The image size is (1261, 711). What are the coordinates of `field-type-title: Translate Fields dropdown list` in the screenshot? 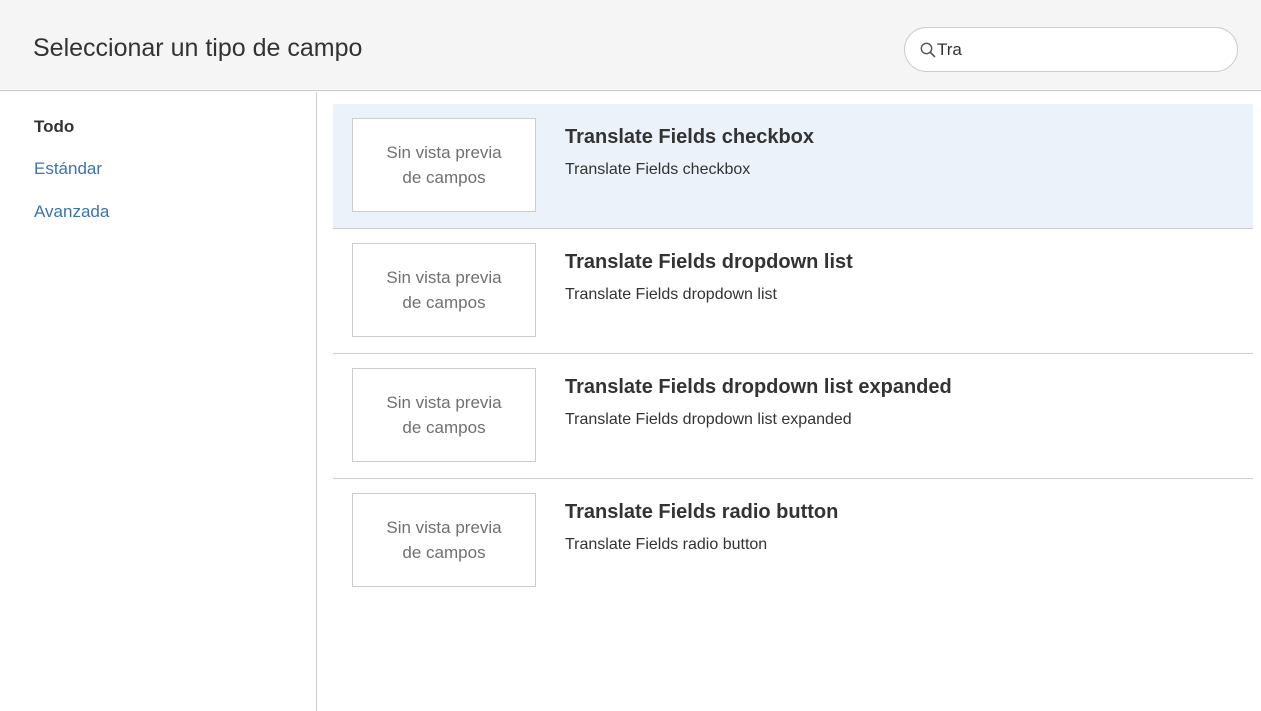 It's located at (709, 262).